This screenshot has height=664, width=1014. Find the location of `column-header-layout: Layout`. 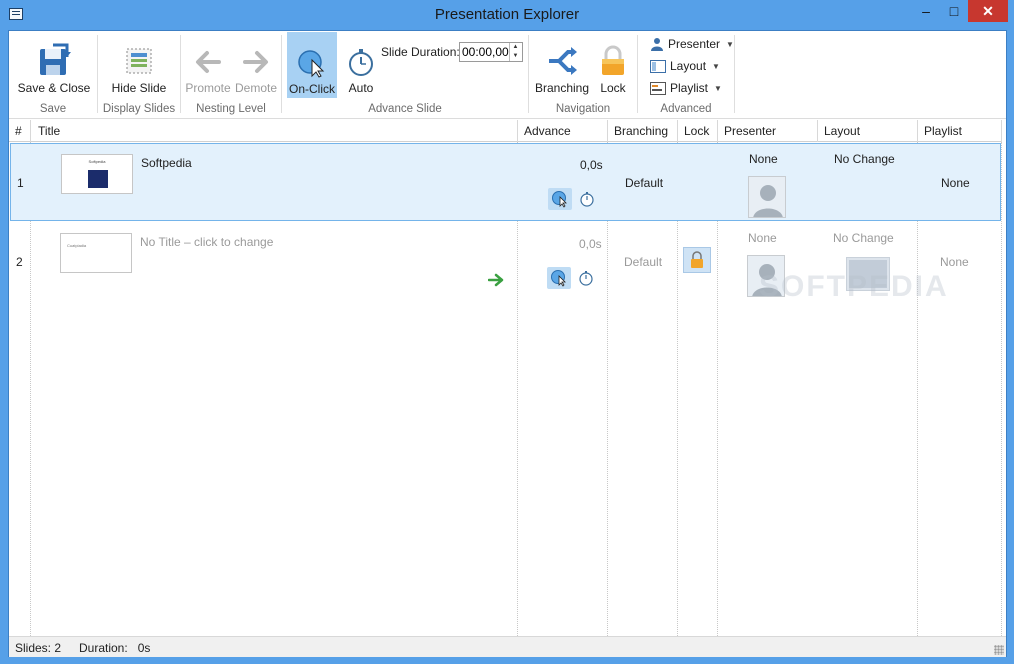

column-header-layout: Layout is located at coordinates (842, 131).